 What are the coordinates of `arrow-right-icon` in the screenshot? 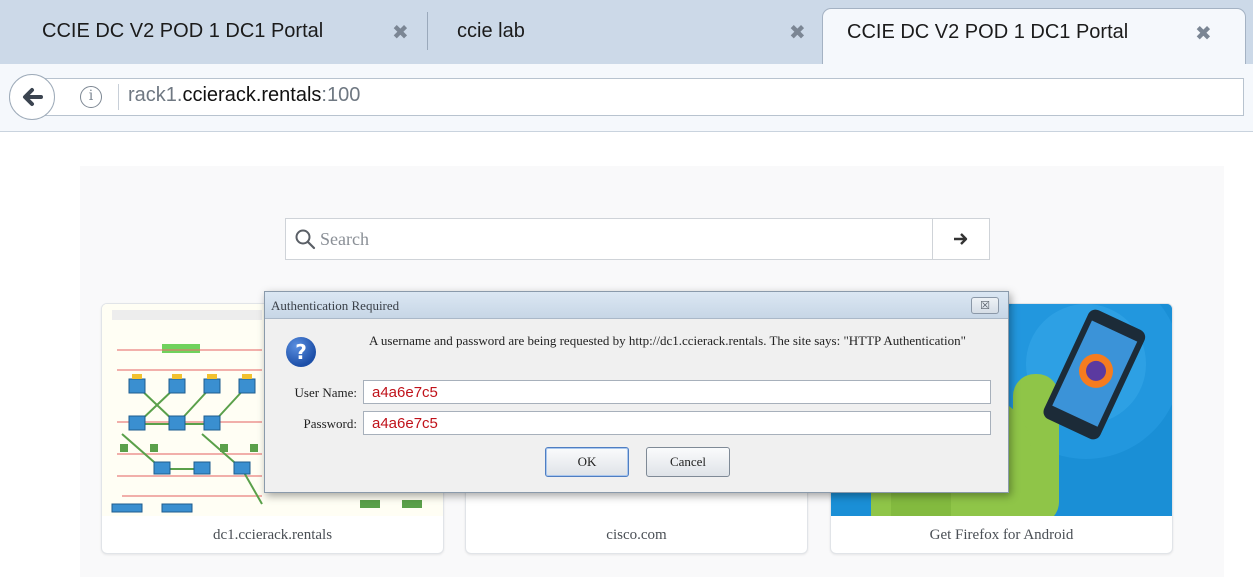 It's located at (961, 239).